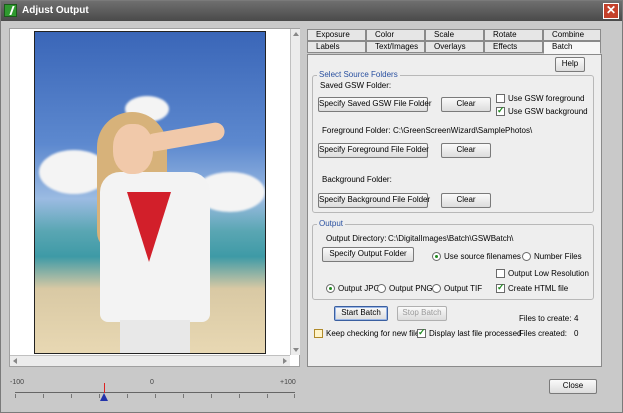 The image size is (623, 413). Describe the element at coordinates (545, 318) in the screenshot. I see `files-to-create-label: Files to create:` at that location.